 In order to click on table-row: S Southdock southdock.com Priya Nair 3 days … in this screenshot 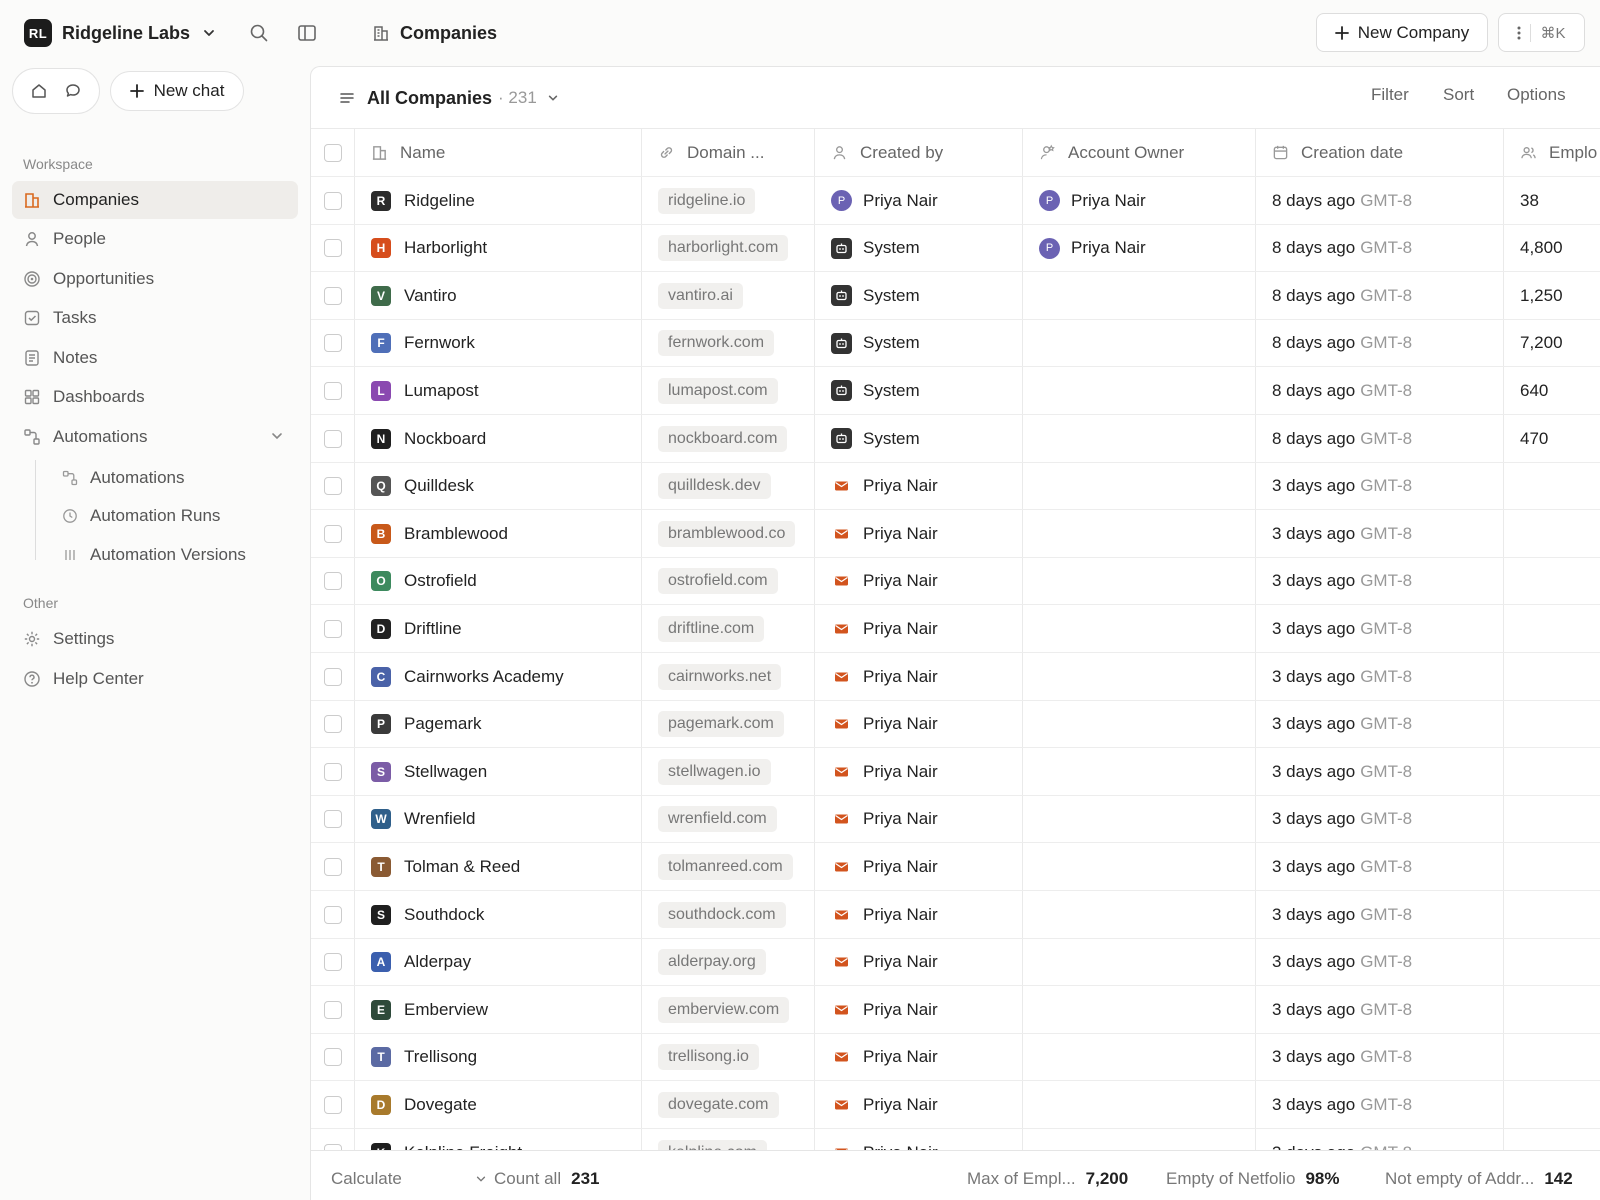, I will do `click(955, 914)`.